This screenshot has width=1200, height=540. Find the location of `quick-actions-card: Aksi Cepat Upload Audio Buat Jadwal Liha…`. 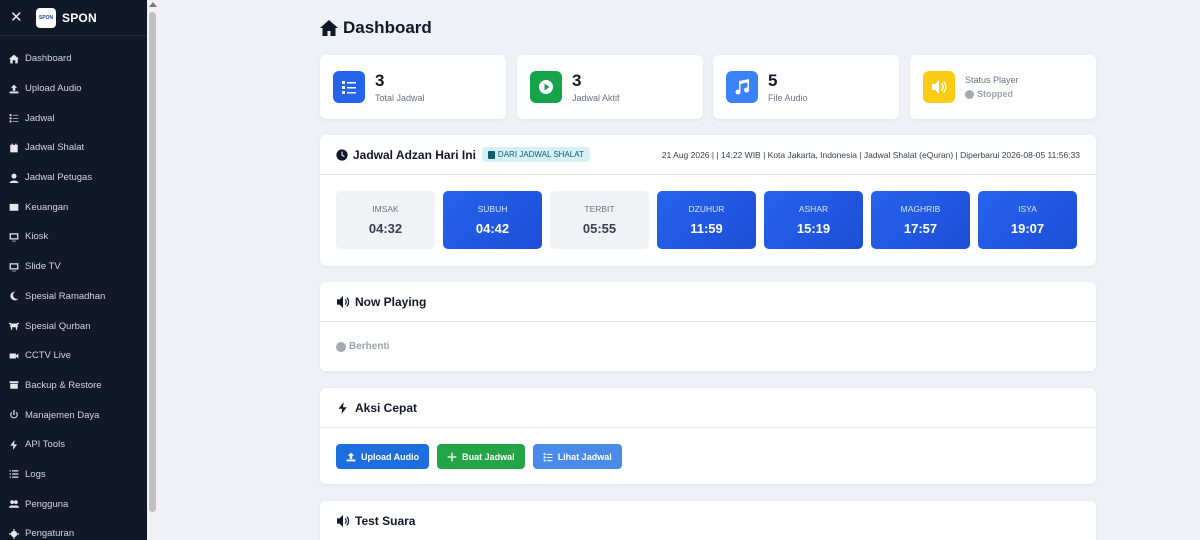

quick-actions-card: Aksi Cepat Upload Audio Buat Jadwal Liha… is located at coordinates (708, 436).